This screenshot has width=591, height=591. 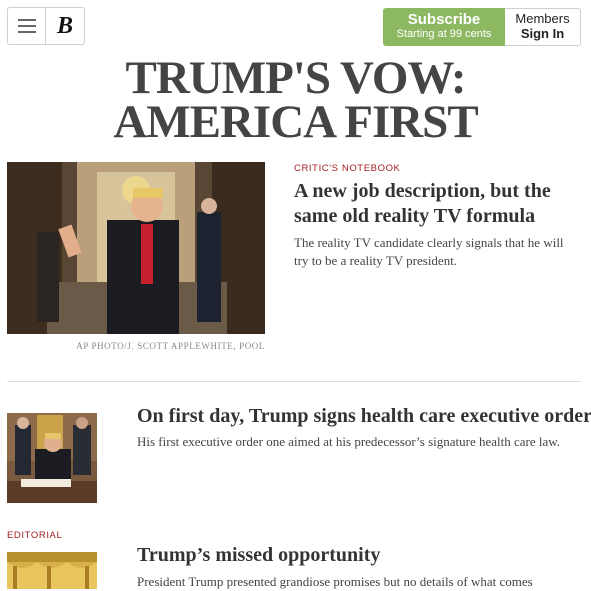 I want to click on subscribe-button: Subscribe Starting at 99 cents, so click(x=444, y=27).